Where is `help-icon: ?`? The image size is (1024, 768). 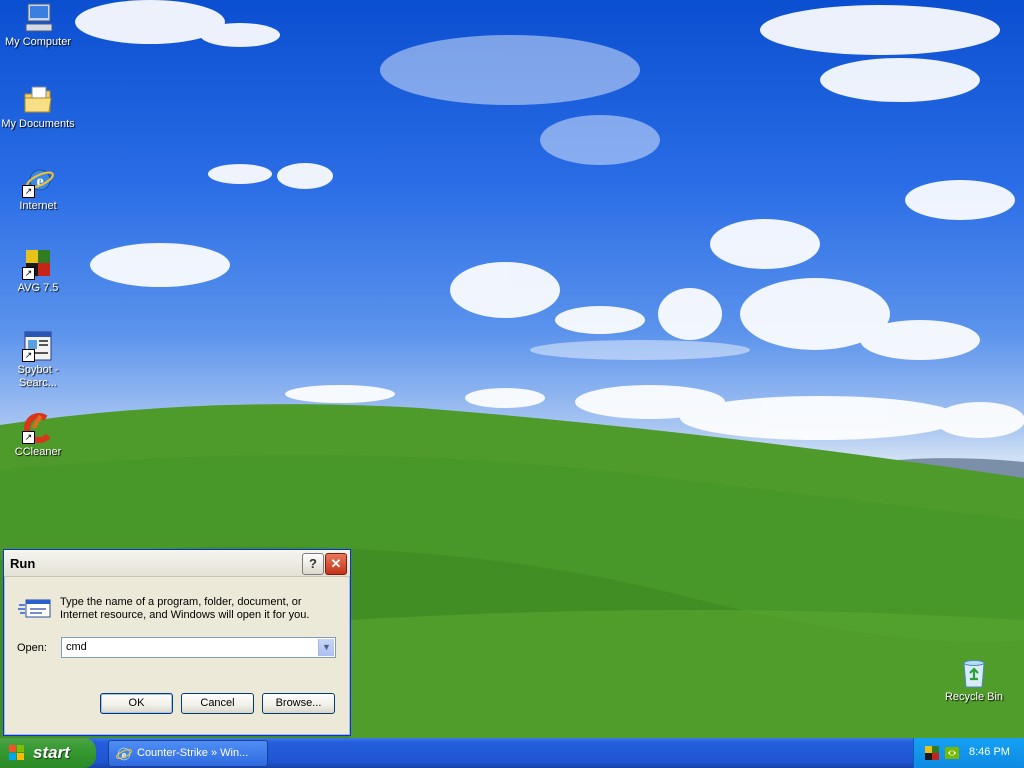
help-icon: ? is located at coordinates (313, 563).